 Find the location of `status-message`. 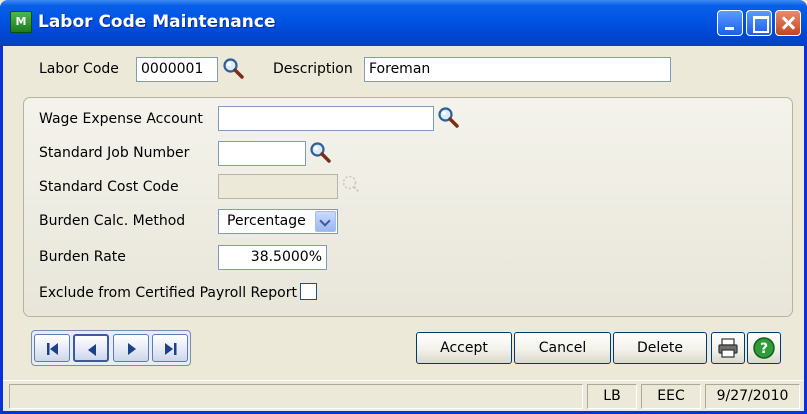

status-message is located at coordinates (296, 396).